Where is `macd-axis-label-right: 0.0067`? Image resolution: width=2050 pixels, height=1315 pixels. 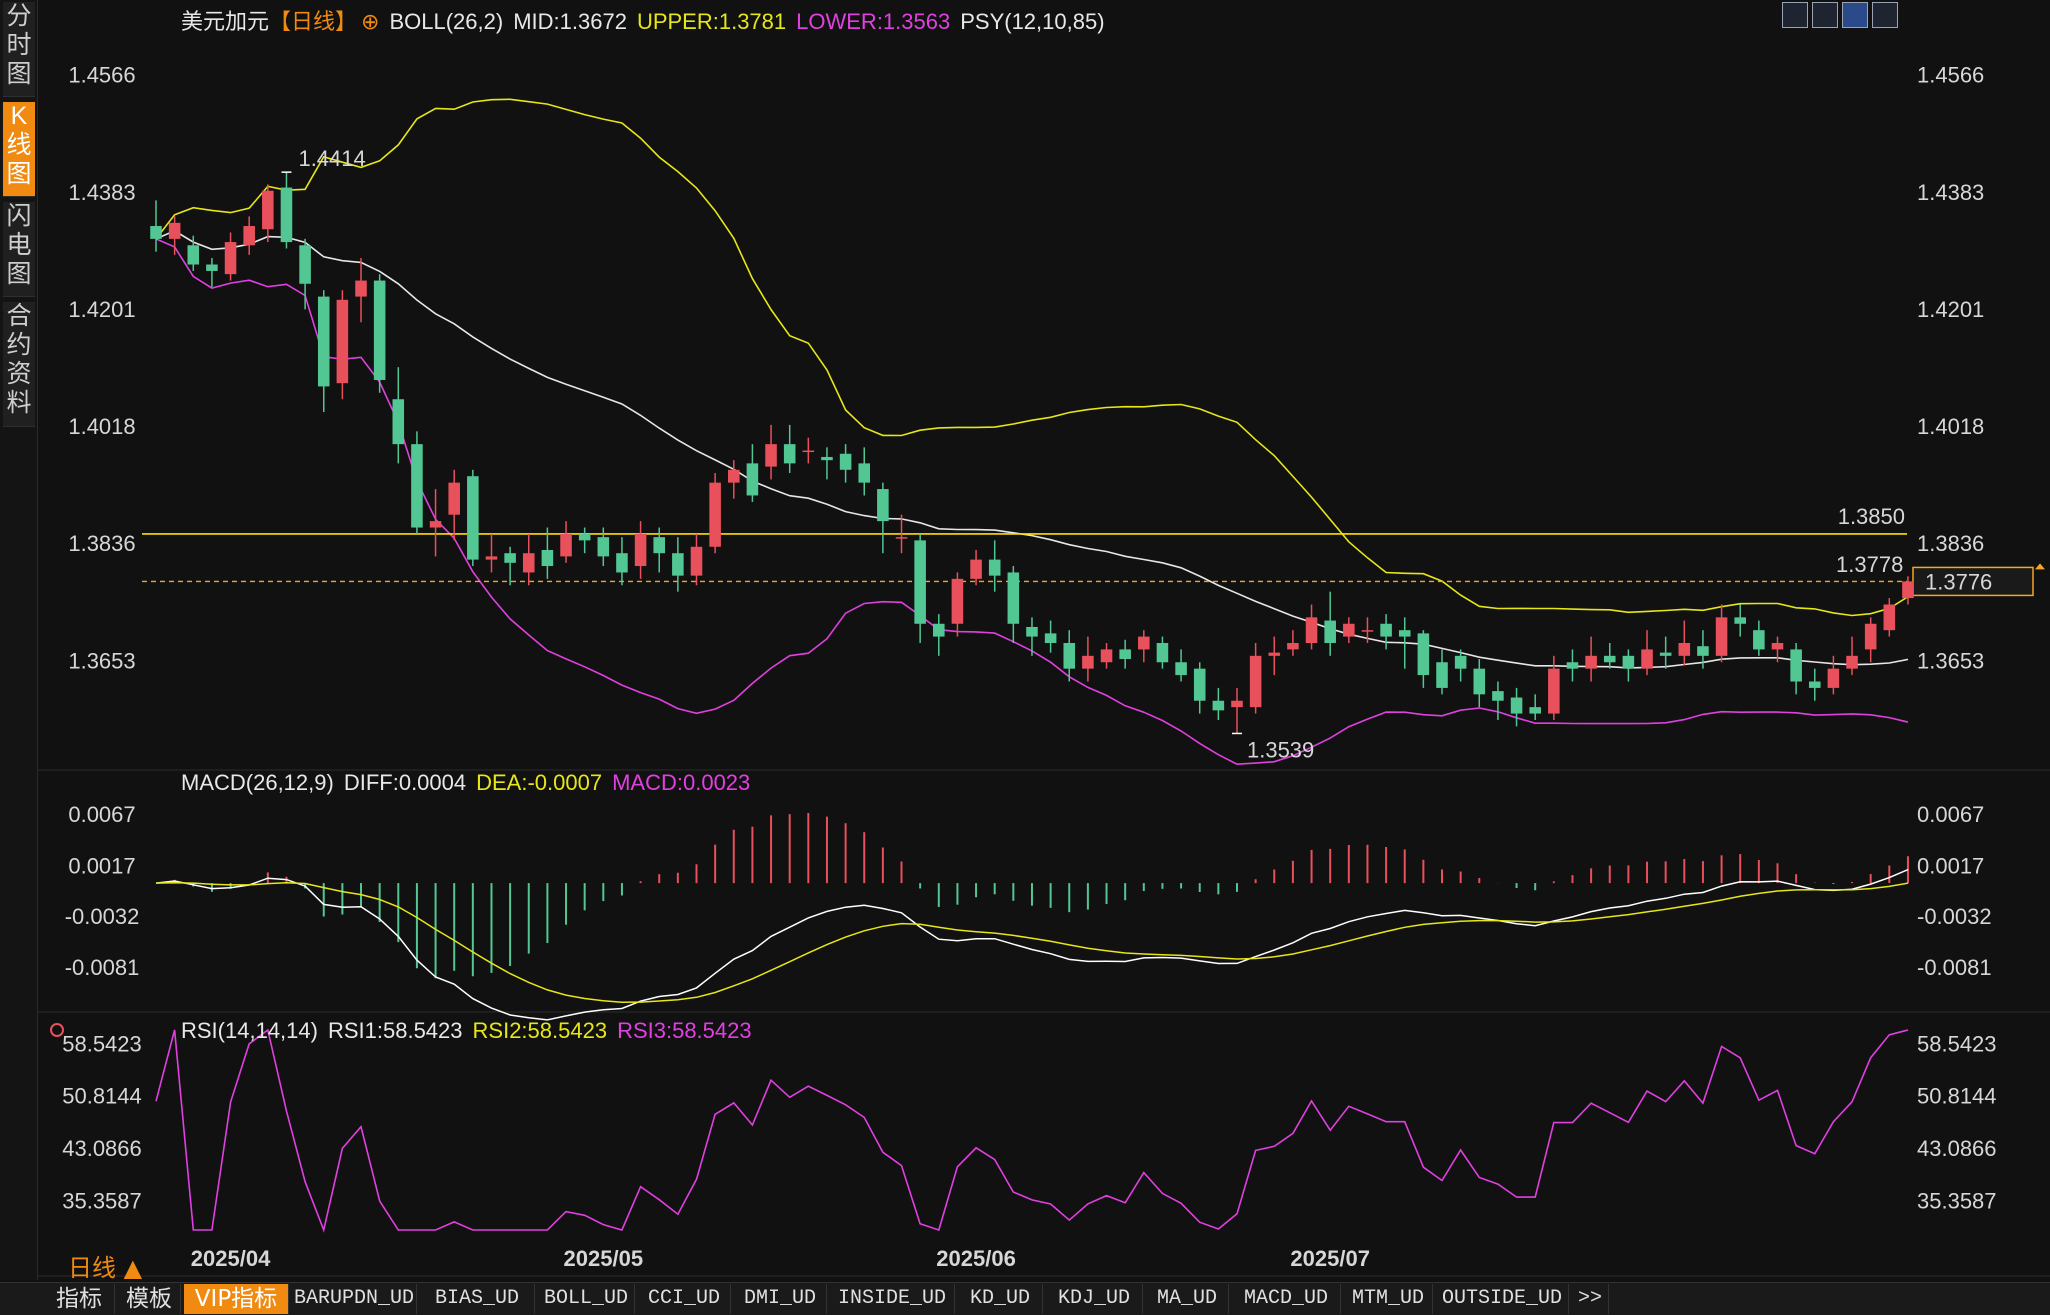 macd-axis-label-right: 0.0067 is located at coordinates (1950, 814).